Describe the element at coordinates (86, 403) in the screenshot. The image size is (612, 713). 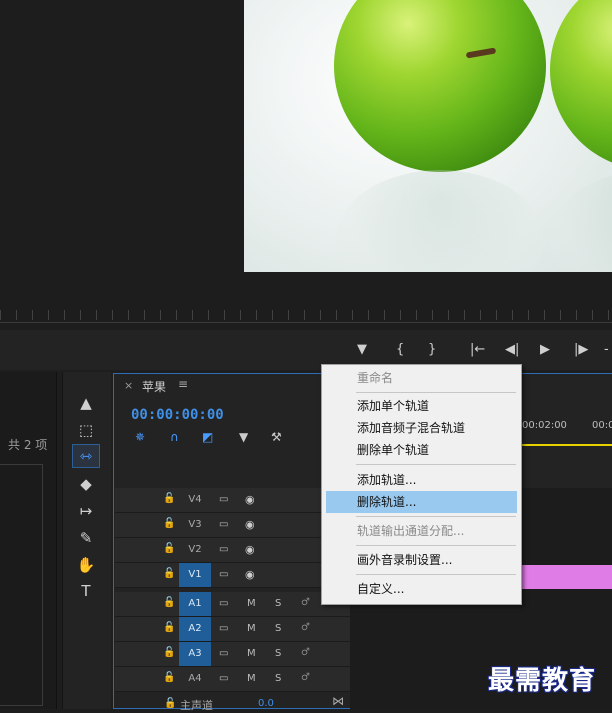
I see `selection-tool-icon: ▲` at that location.